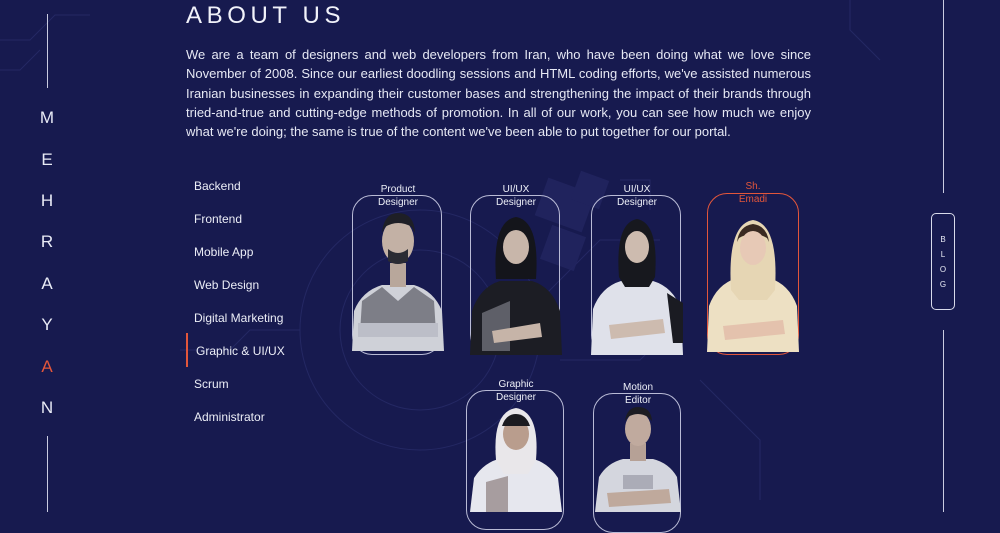  Describe the element at coordinates (256, 291) in the screenshot. I see `menu-item-web-design: Web Design` at that location.